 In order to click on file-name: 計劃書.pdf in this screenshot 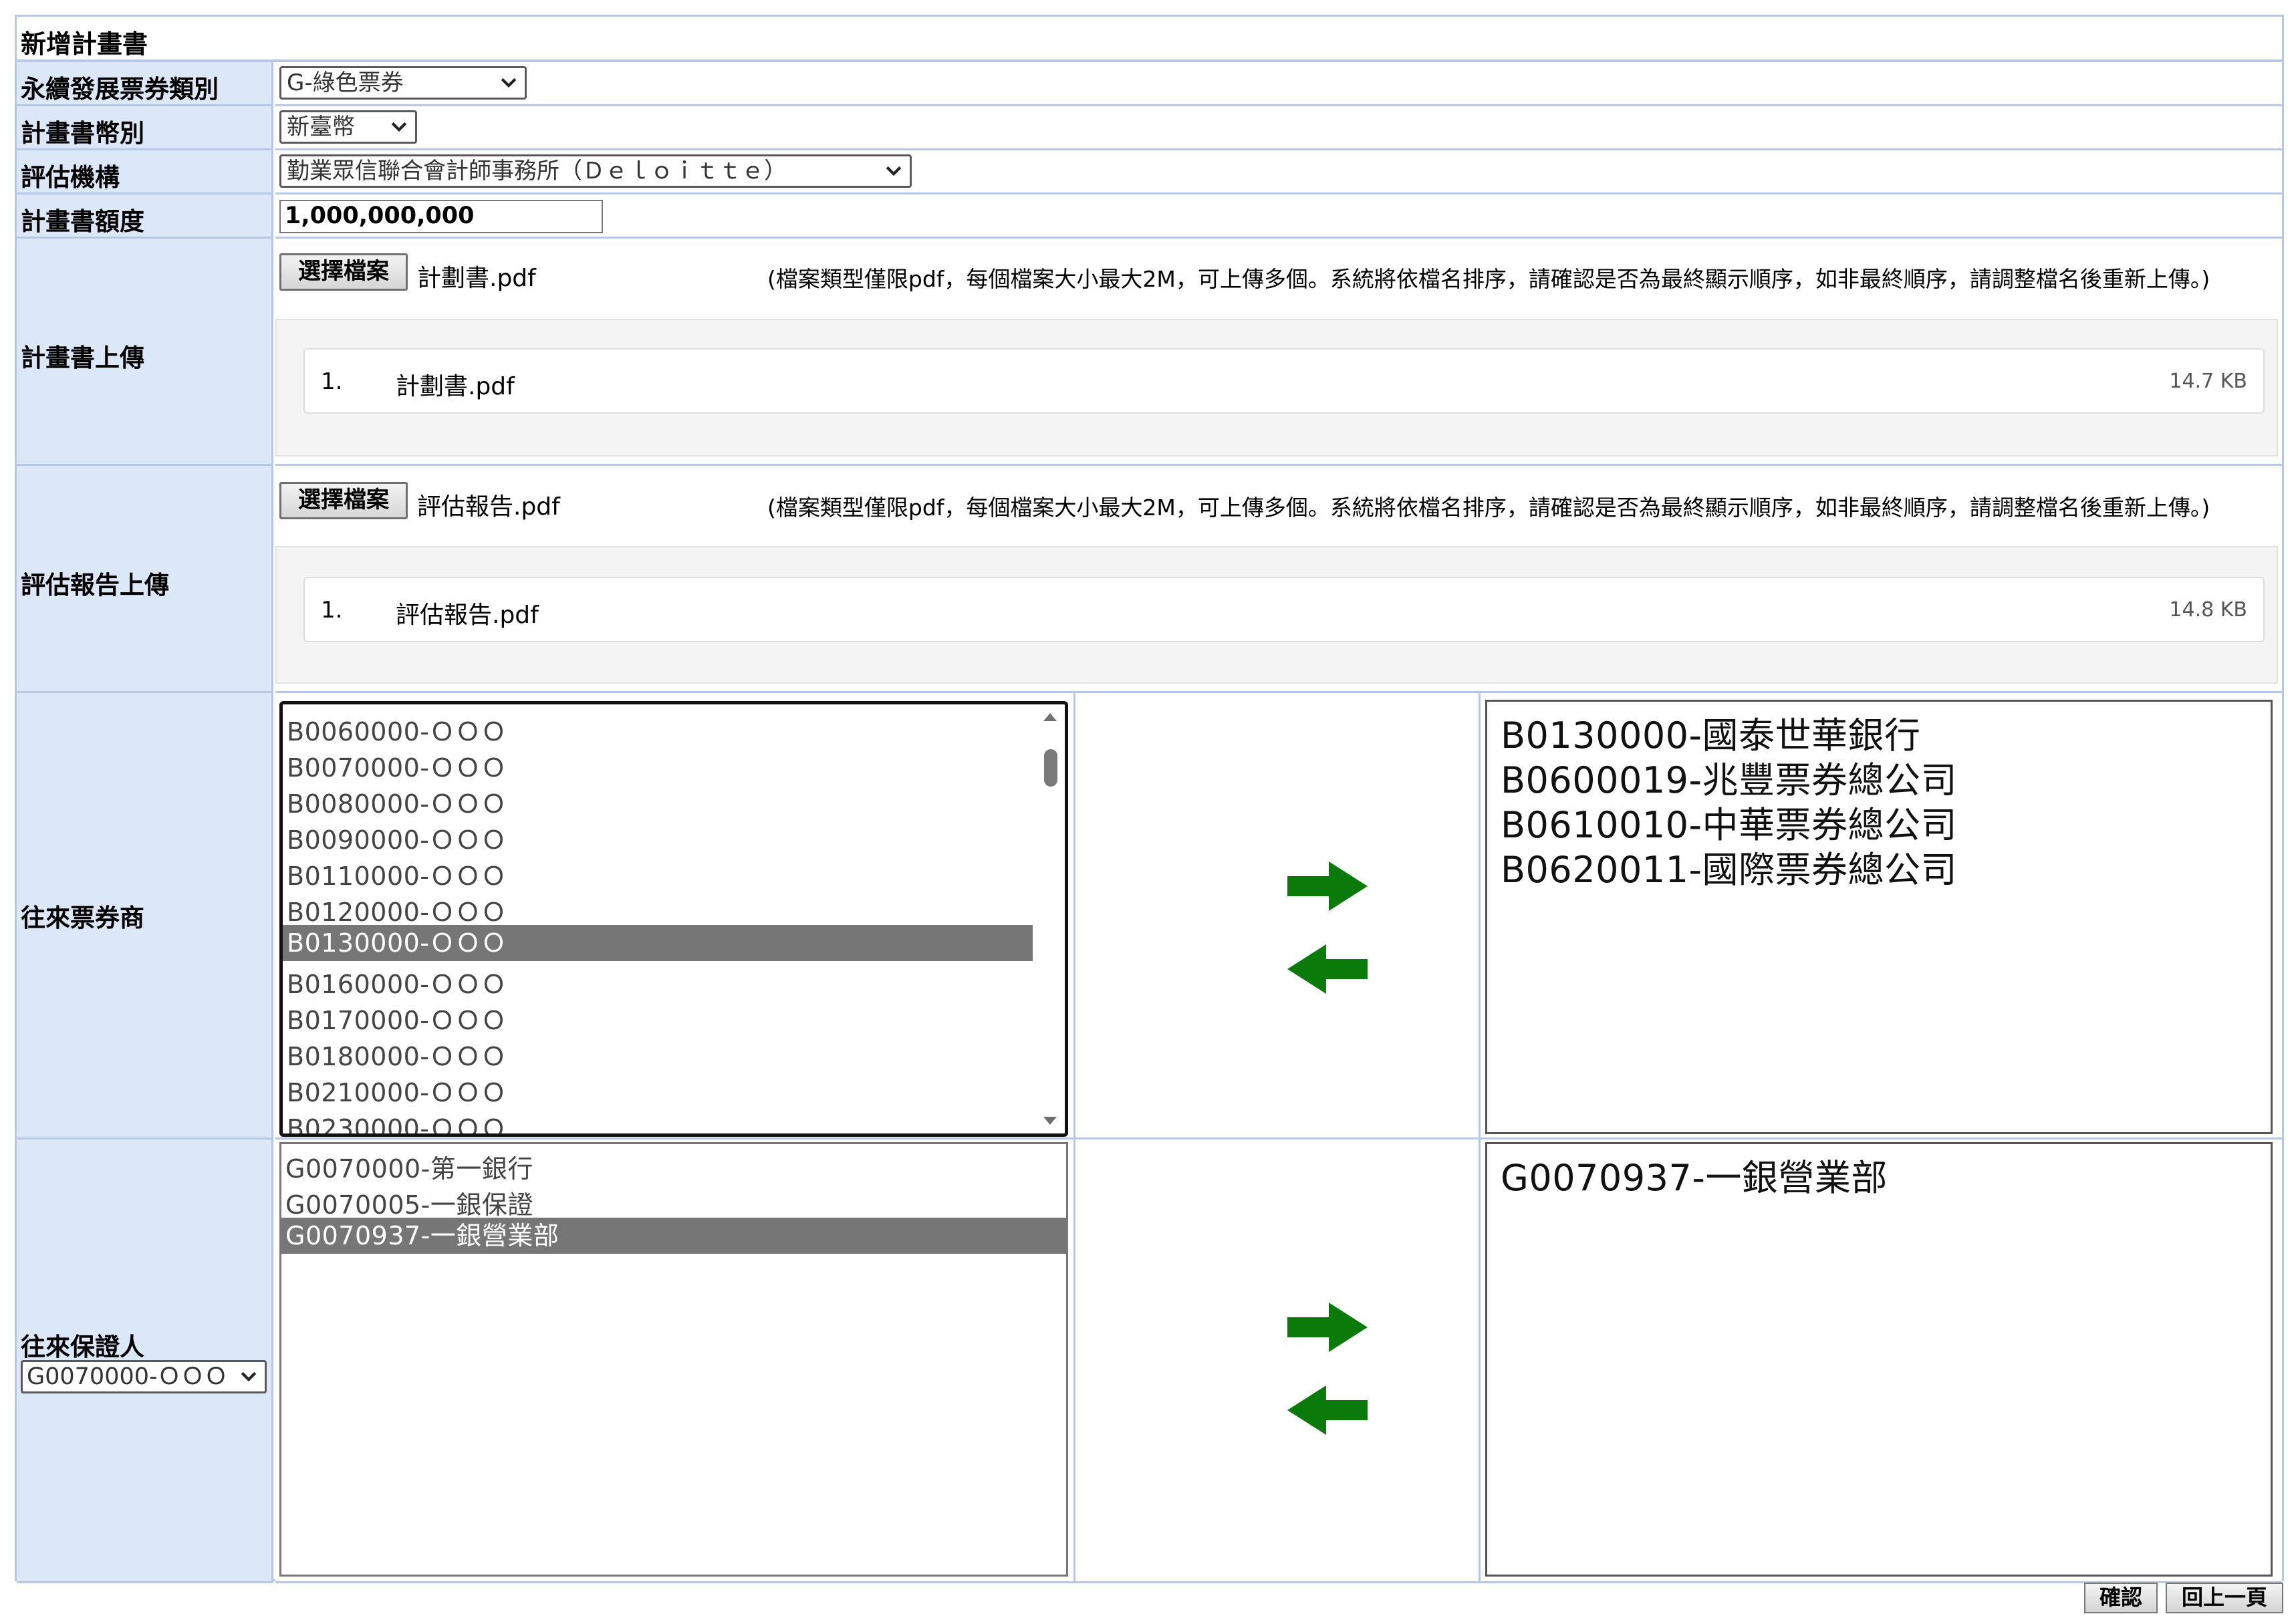, I will do `click(455, 387)`.